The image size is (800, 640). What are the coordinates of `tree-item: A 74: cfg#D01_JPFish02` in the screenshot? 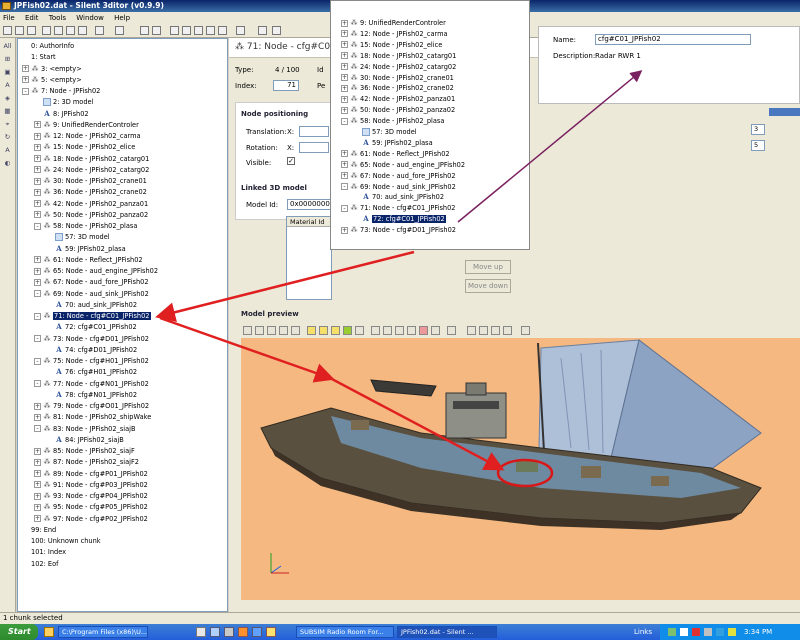 It's located at (91, 350).